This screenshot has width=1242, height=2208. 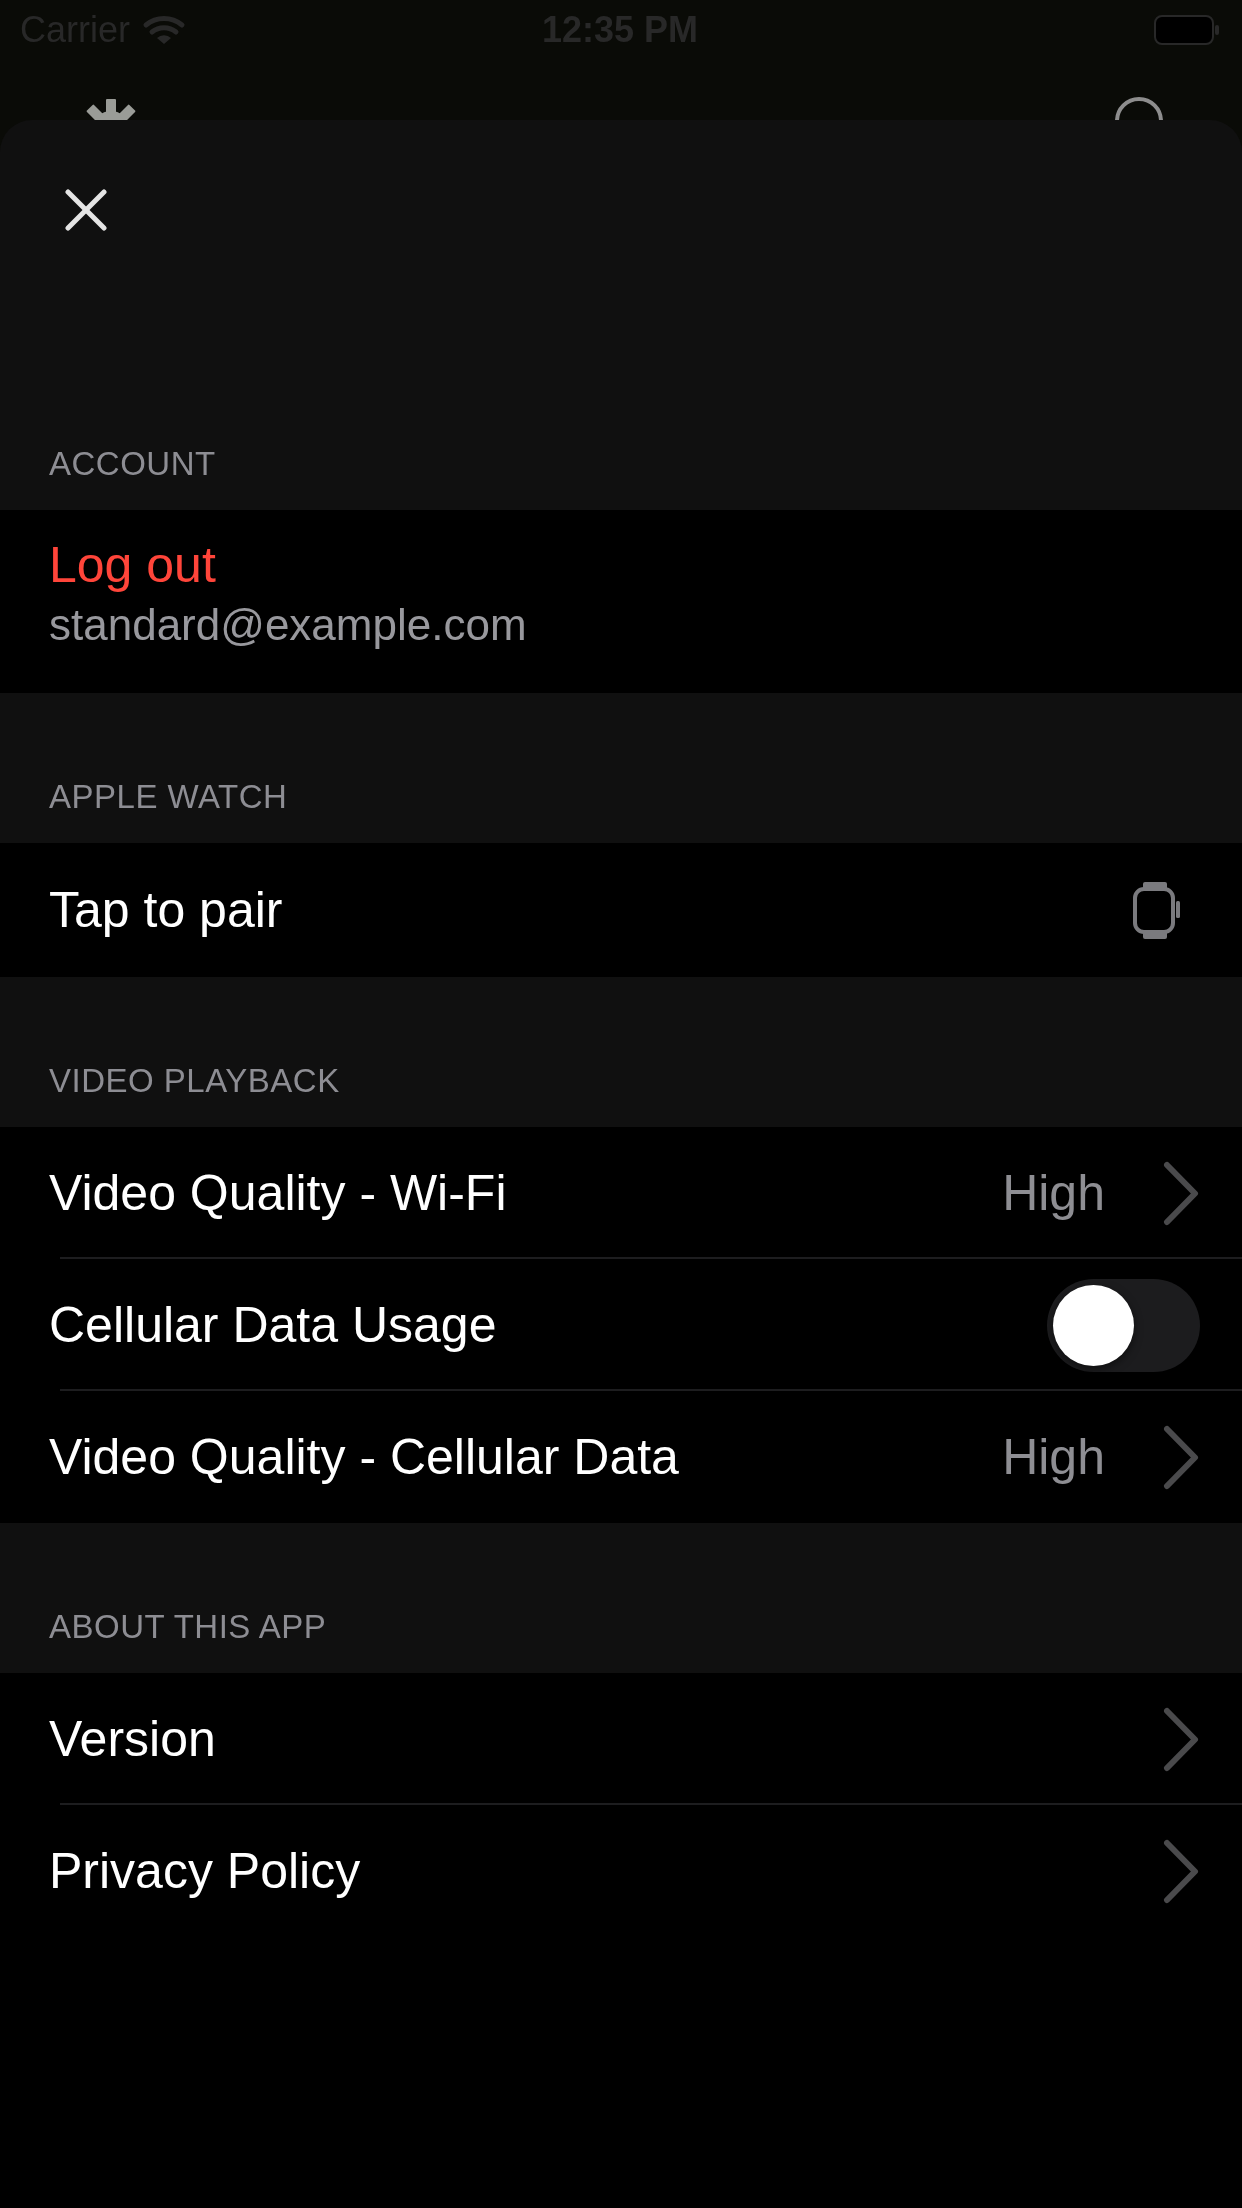 What do you see at coordinates (164, 30) in the screenshot?
I see `wifi-icon` at bounding box center [164, 30].